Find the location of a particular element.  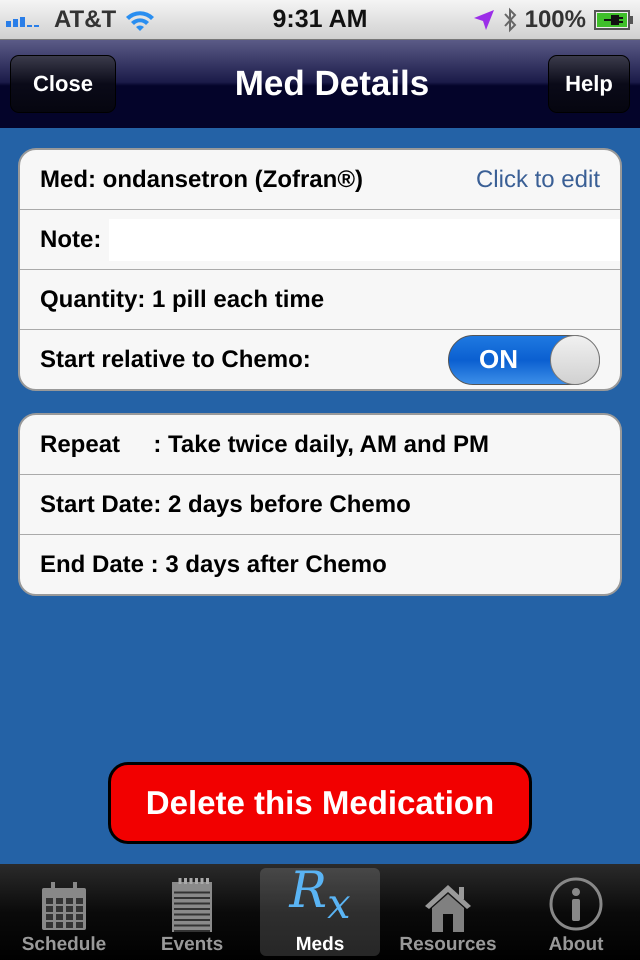

tab-item: Resources is located at coordinates (448, 912).